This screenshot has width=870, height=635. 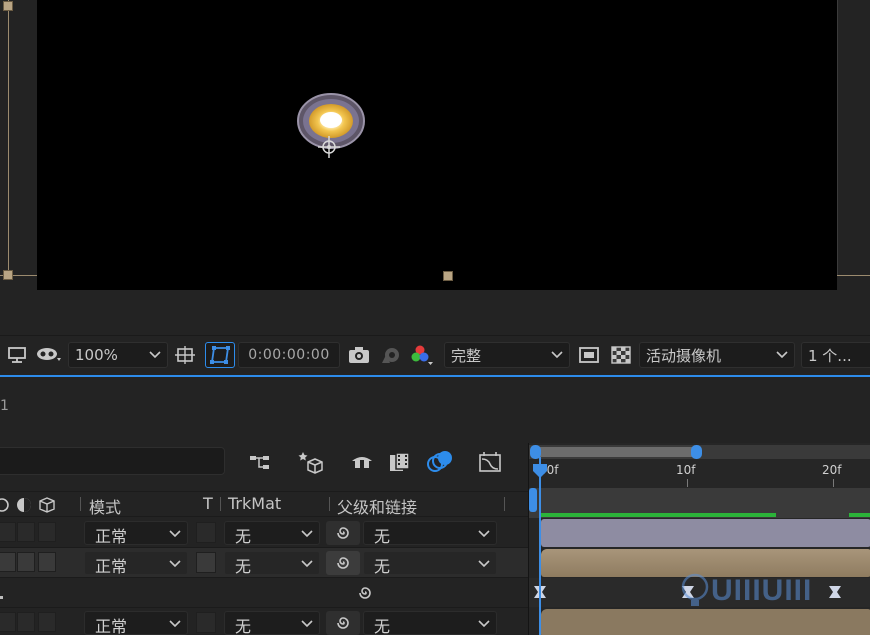 I want to click on camera-view-value: 活动摄像机, so click(x=684, y=355).